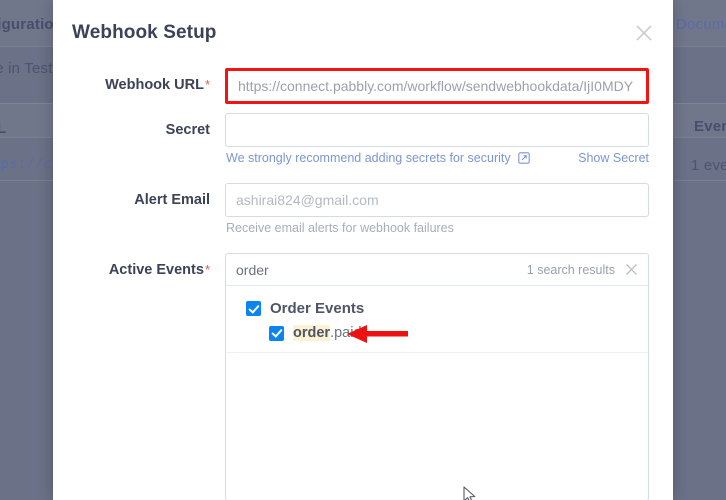 The height and width of the screenshot is (500, 726). I want to click on list-divider, so click(437, 352).